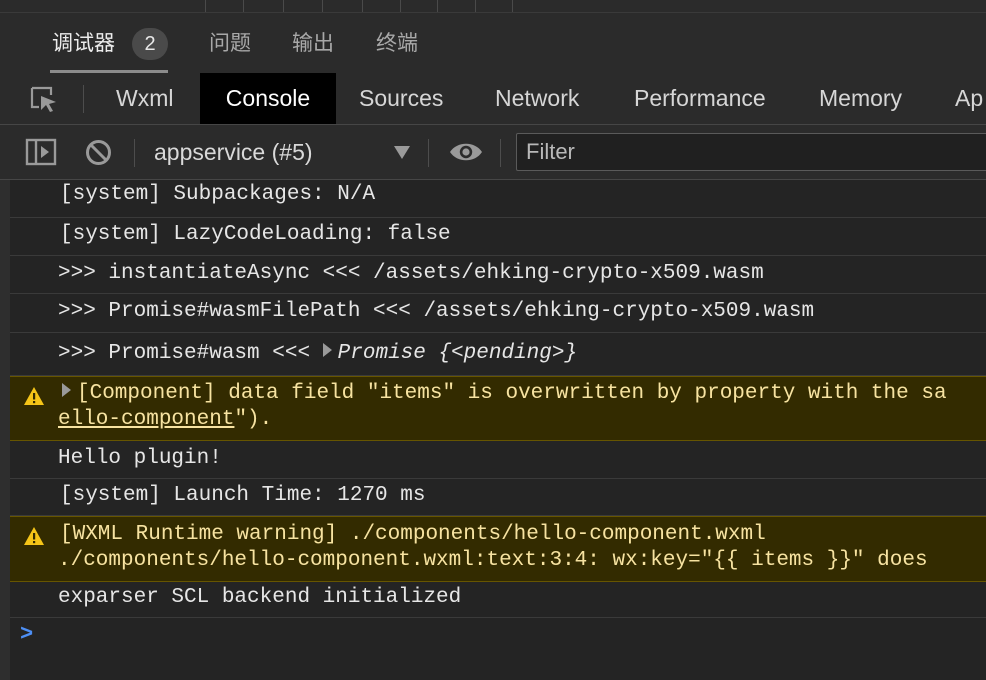 This screenshot has width=986, height=680. What do you see at coordinates (253, 419) in the screenshot?
I see `warning-text-end: ").` at bounding box center [253, 419].